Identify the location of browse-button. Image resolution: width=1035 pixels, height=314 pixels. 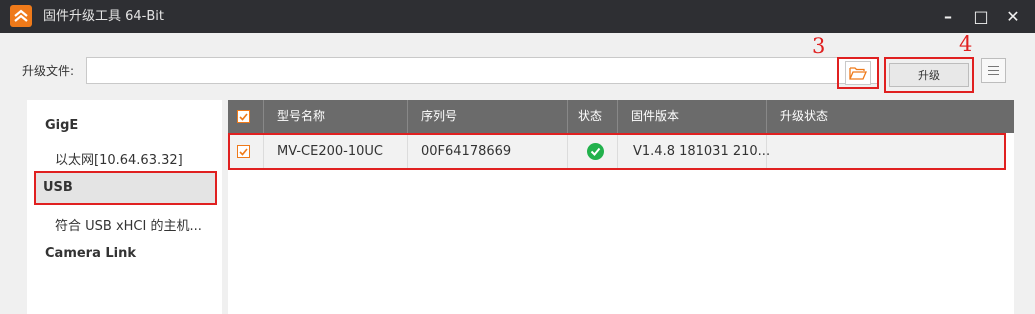
(858, 73).